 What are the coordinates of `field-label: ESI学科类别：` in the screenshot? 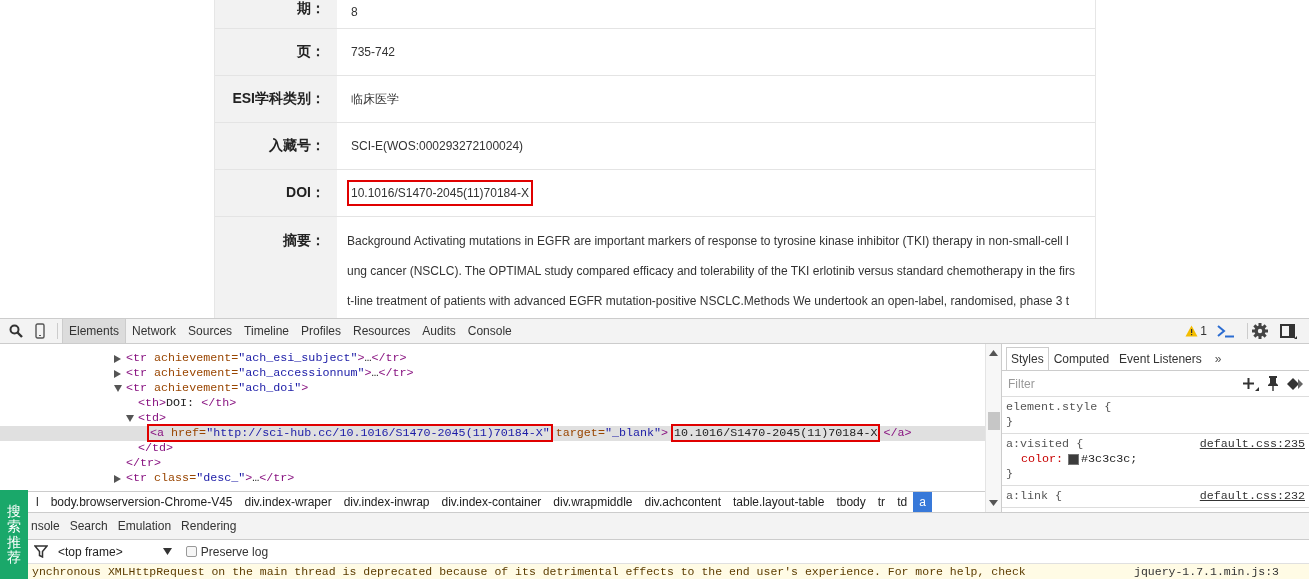 It's located at (278, 99).